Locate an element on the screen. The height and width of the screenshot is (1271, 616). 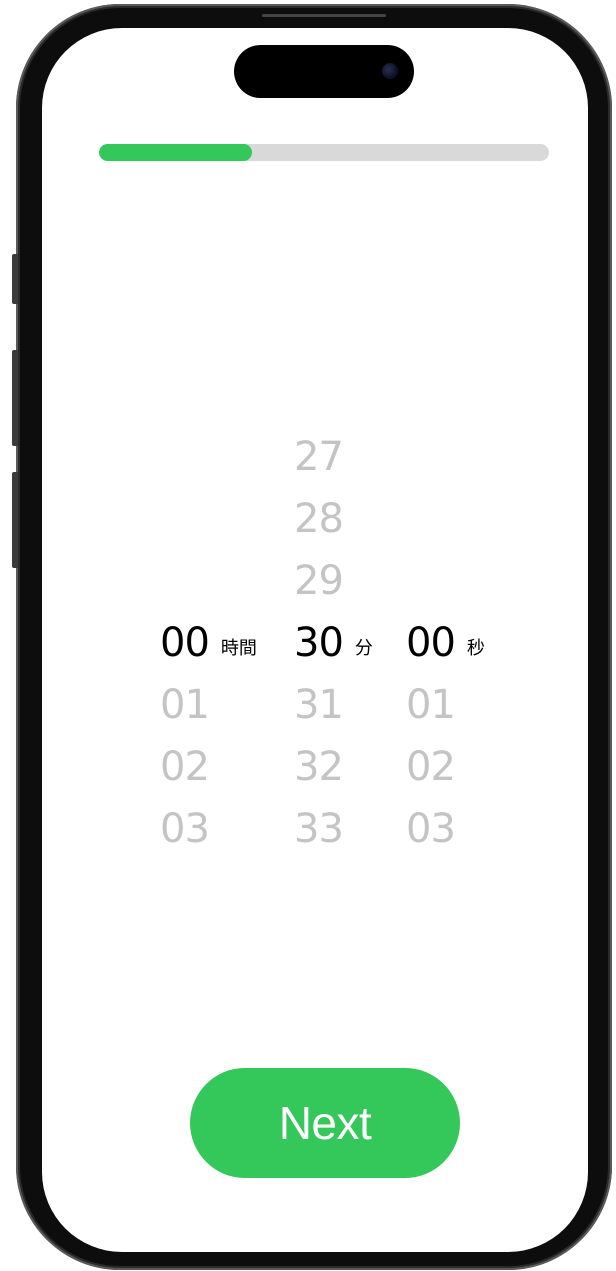
minutes-option-value: 28 is located at coordinates (319, 519).